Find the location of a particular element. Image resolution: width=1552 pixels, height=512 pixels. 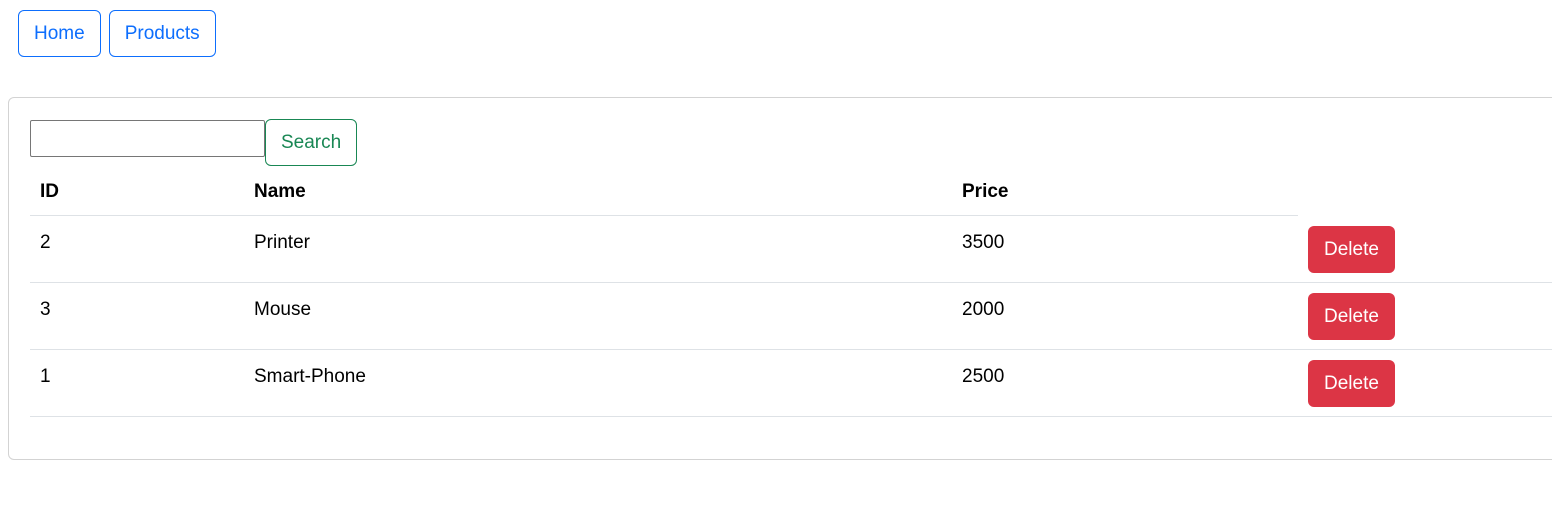

table-row: 1 Smart-Phone 2500 Delete is located at coordinates (791, 383).